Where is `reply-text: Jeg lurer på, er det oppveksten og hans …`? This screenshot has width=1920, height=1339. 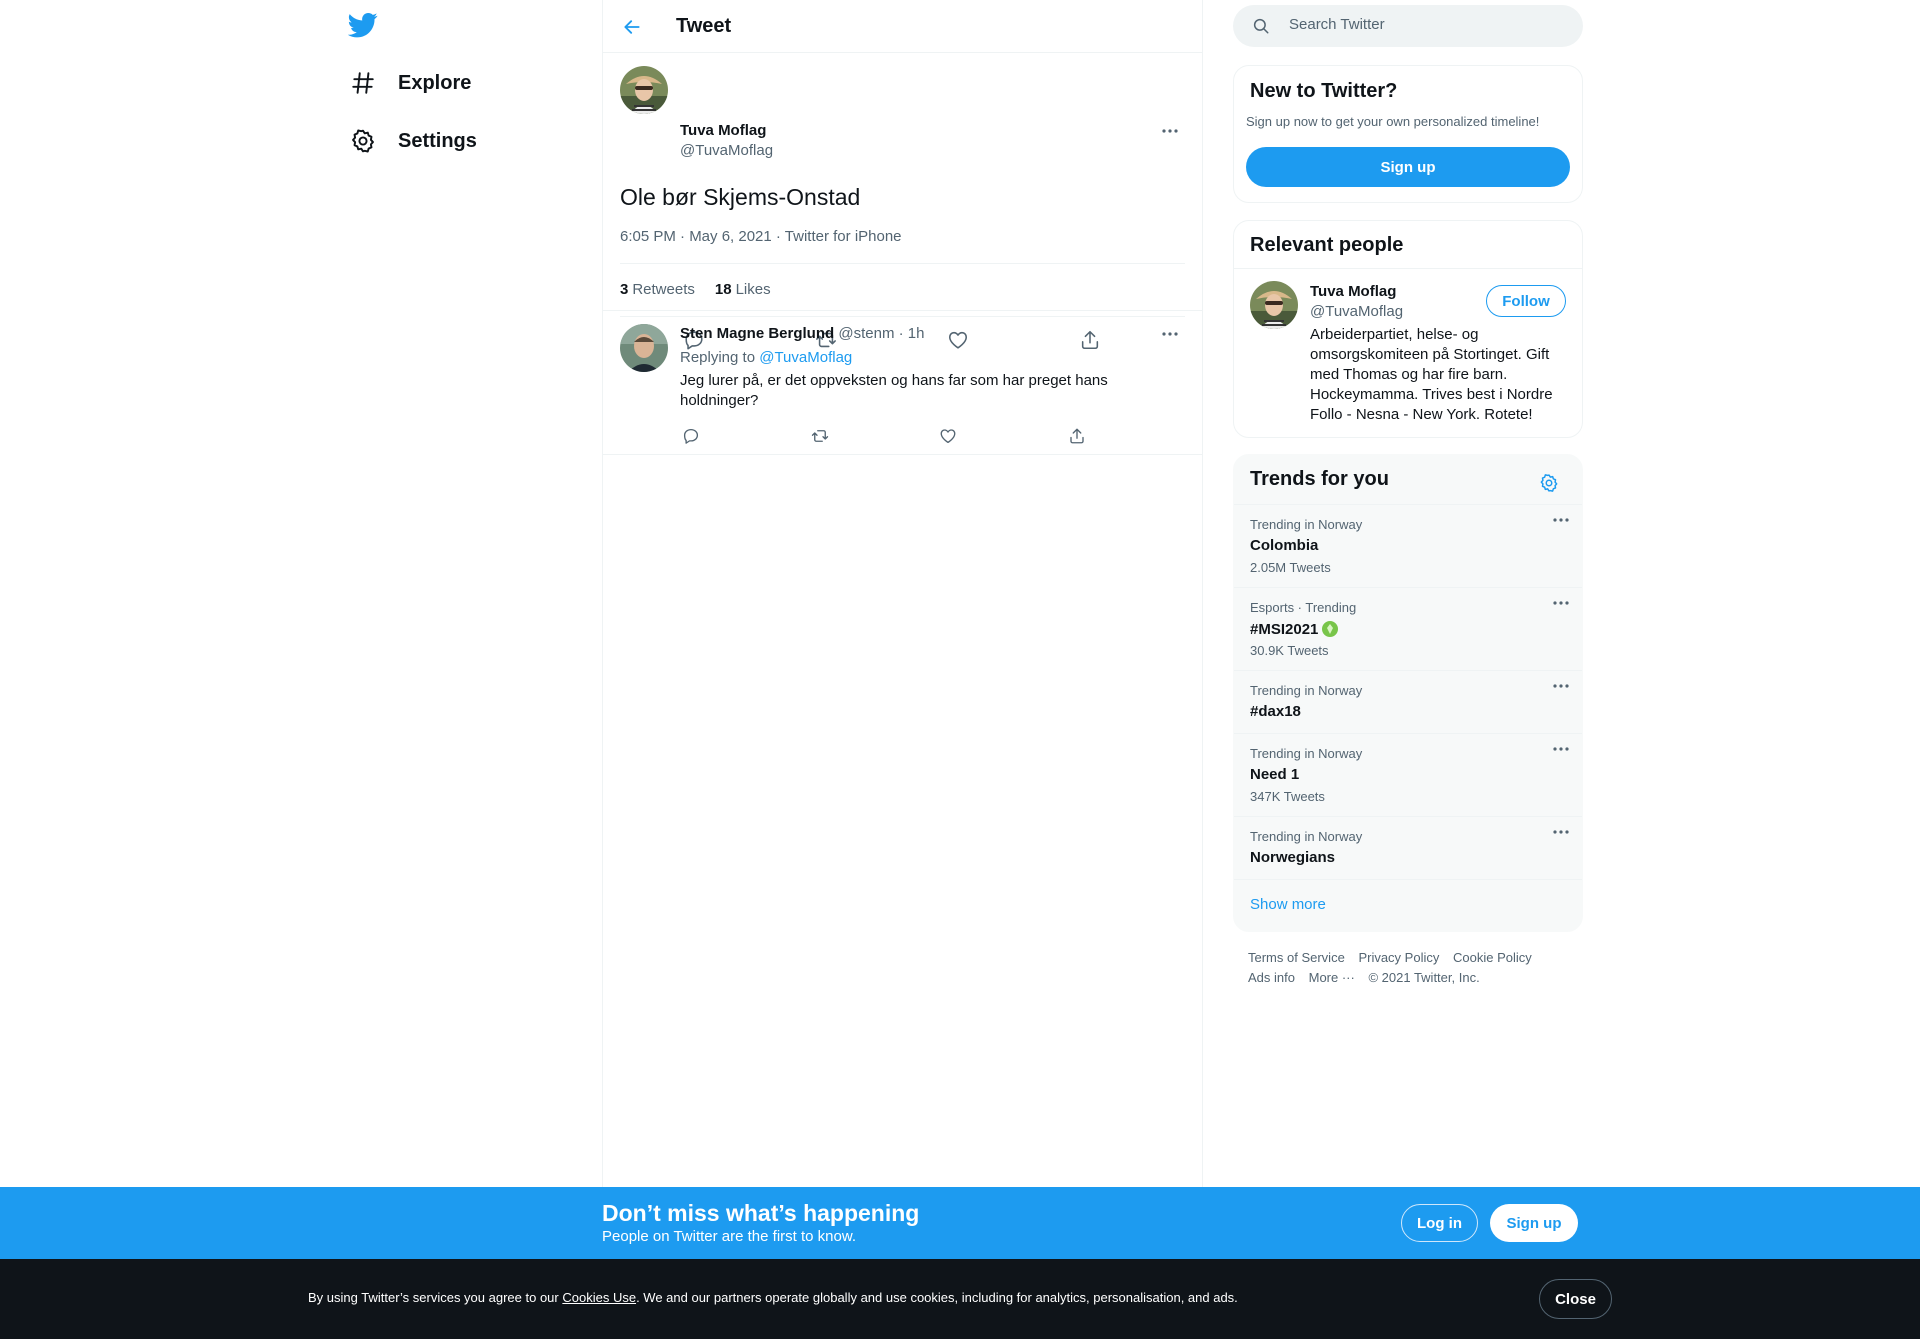 reply-text: Jeg lurer på, er det oppveksten og hans … is located at coordinates (894, 390).